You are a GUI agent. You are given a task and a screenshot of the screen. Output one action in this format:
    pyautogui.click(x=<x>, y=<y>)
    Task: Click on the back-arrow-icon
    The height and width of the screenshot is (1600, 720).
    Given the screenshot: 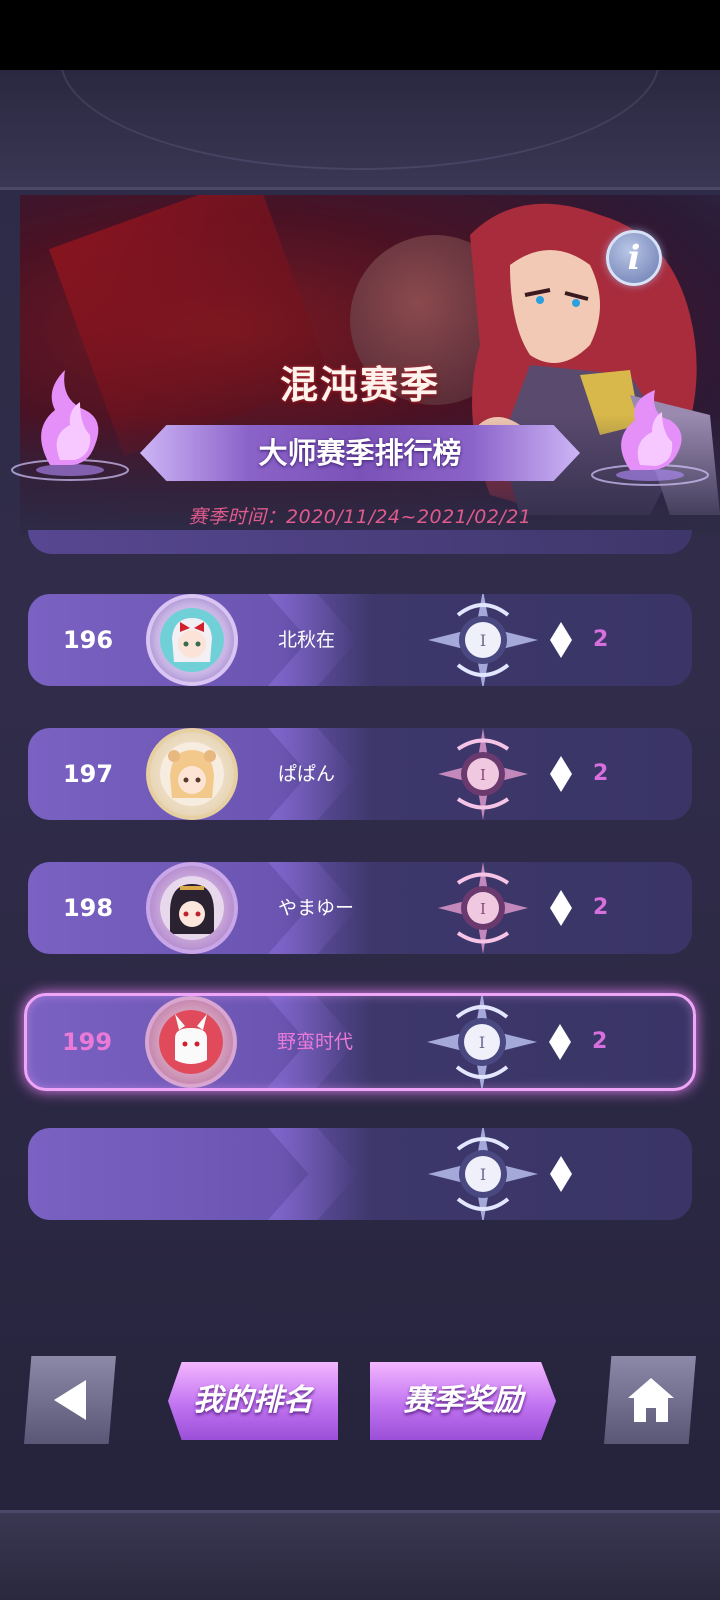 What is the action you would take?
    pyautogui.click(x=70, y=1400)
    